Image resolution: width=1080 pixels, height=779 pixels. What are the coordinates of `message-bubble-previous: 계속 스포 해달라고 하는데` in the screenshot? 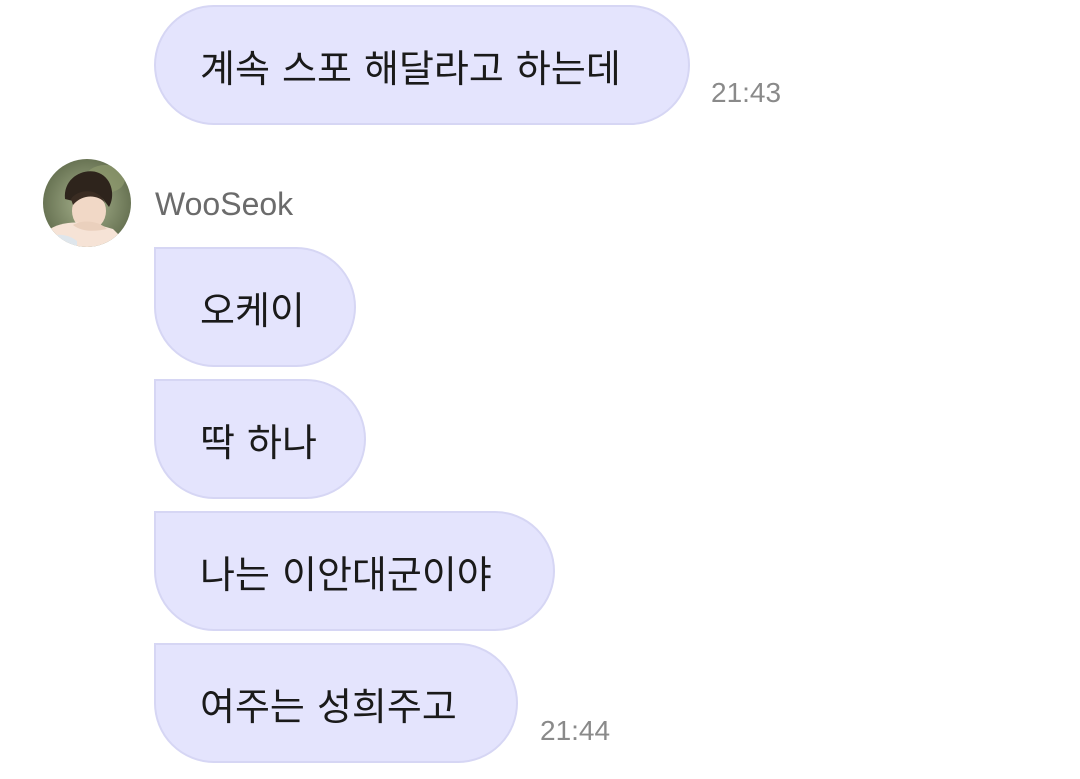 It's located at (422, 65).